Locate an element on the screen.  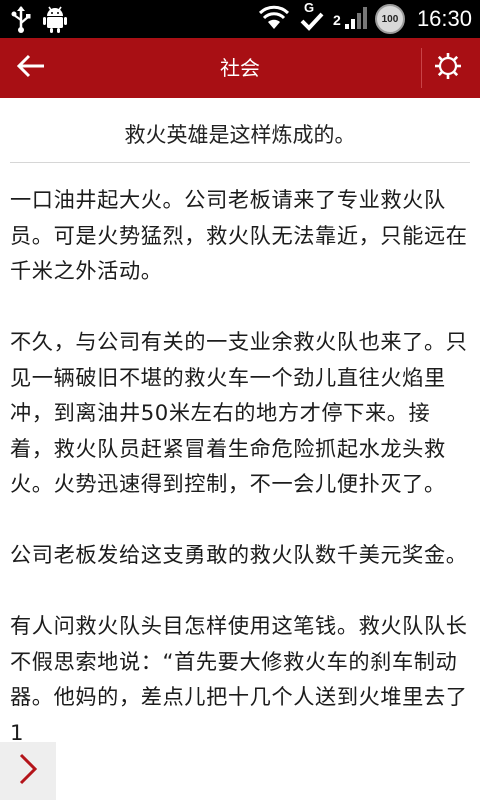
title-divider is located at coordinates (421, 68).